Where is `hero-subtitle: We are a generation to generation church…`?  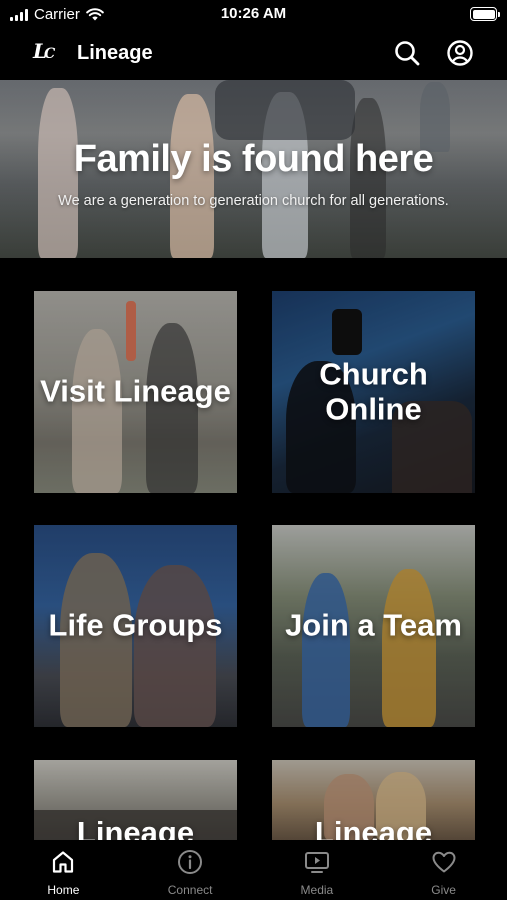
hero-subtitle: We are a generation to generation church… is located at coordinates (253, 201).